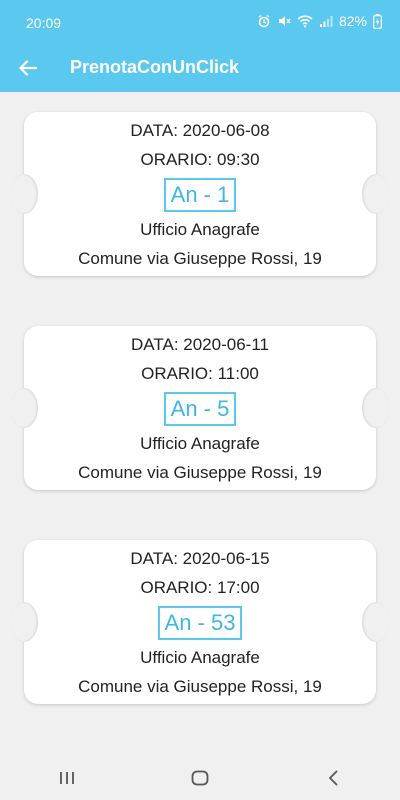 The height and width of the screenshot is (800, 400). I want to click on back-button, so click(28, 68).